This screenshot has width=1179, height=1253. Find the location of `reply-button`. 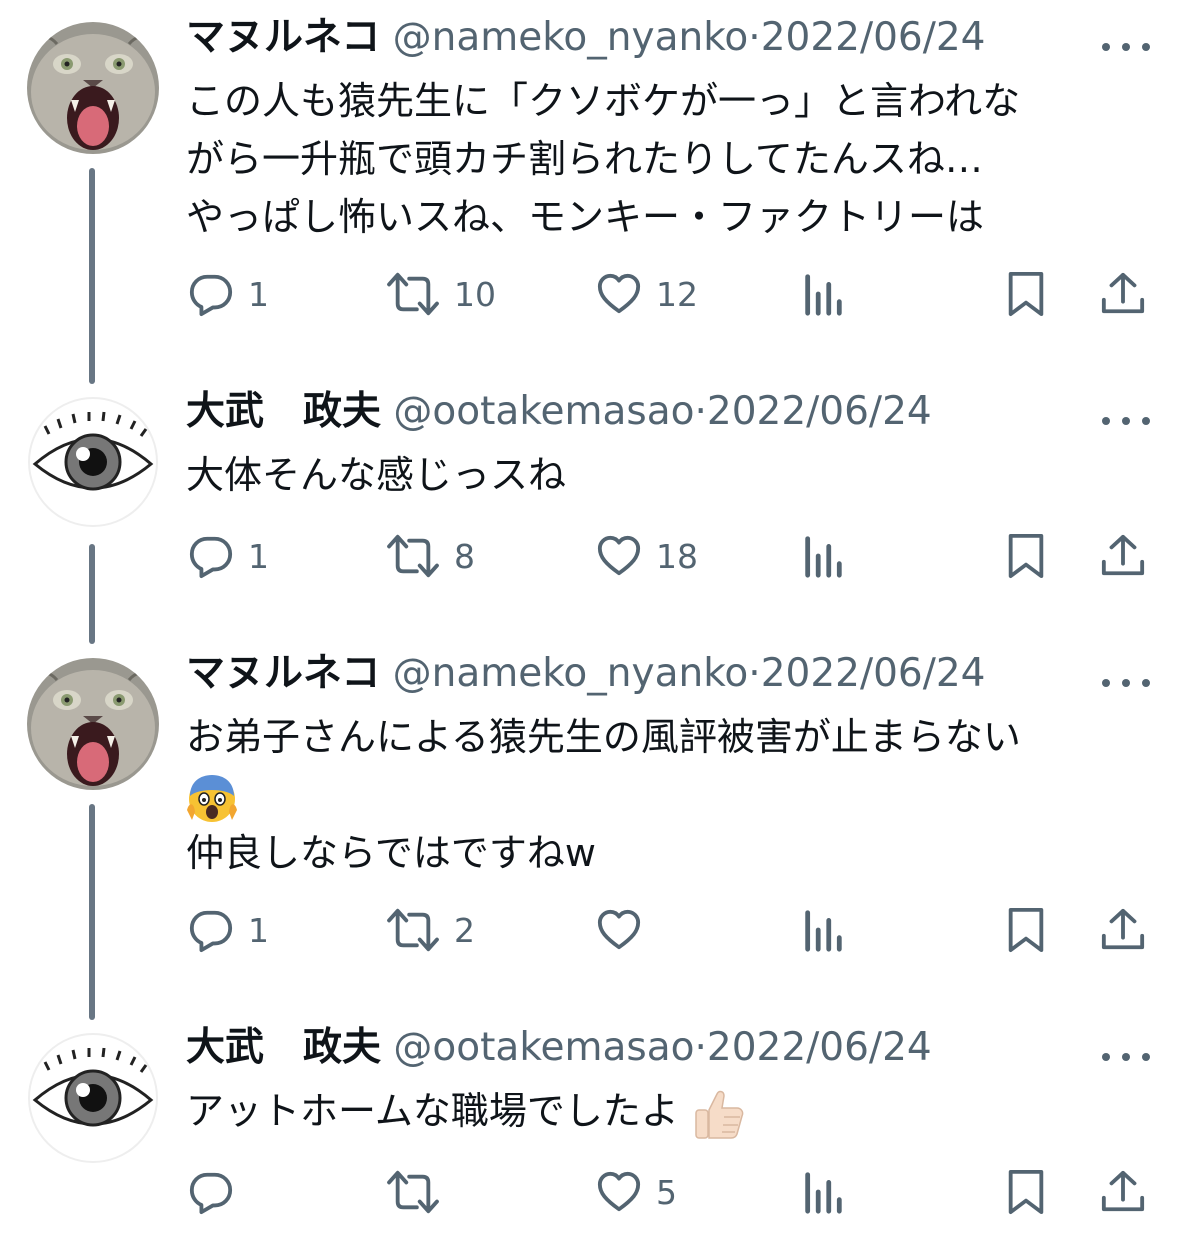

reply-button is located at coordinates (218, 1192).